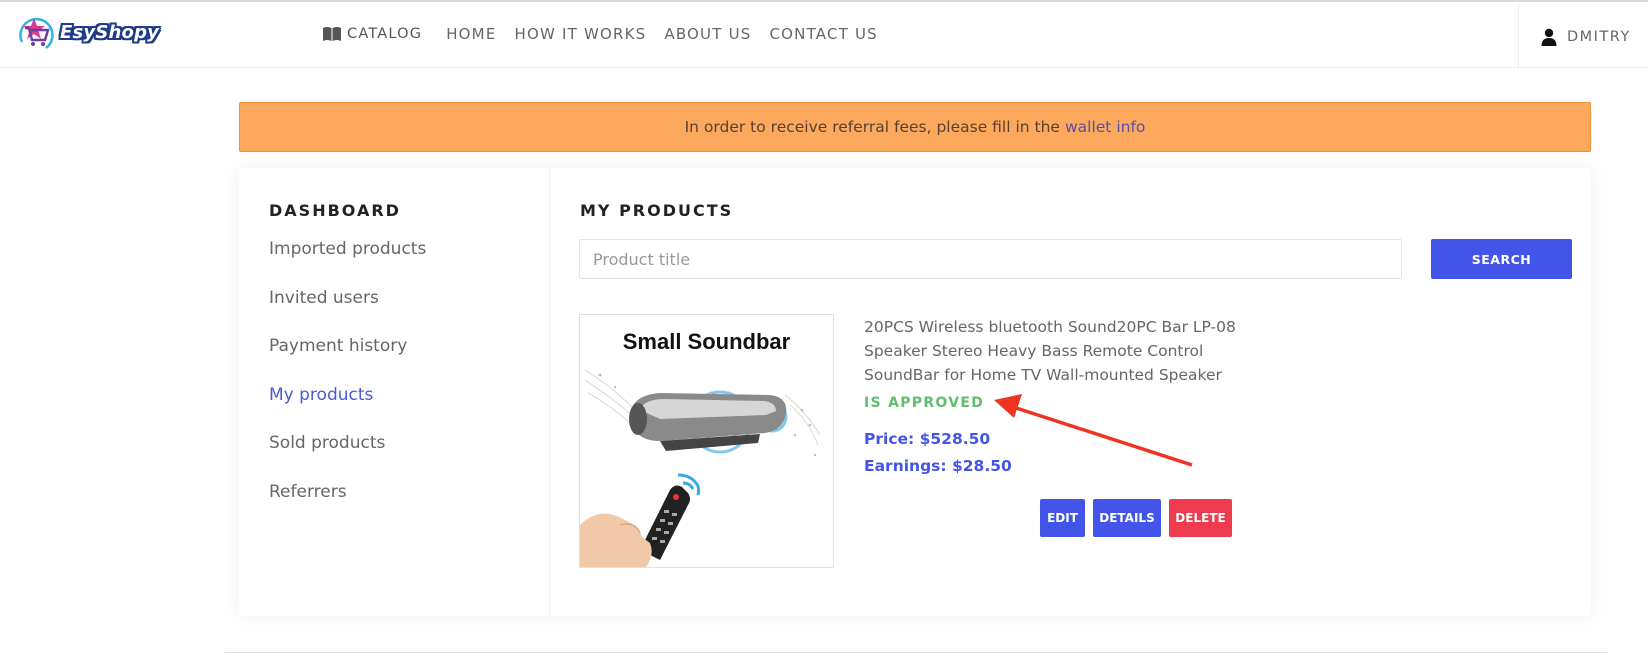 The image size is (1648, 668). I want to click on nav-home: HOME, so click(471, 34).